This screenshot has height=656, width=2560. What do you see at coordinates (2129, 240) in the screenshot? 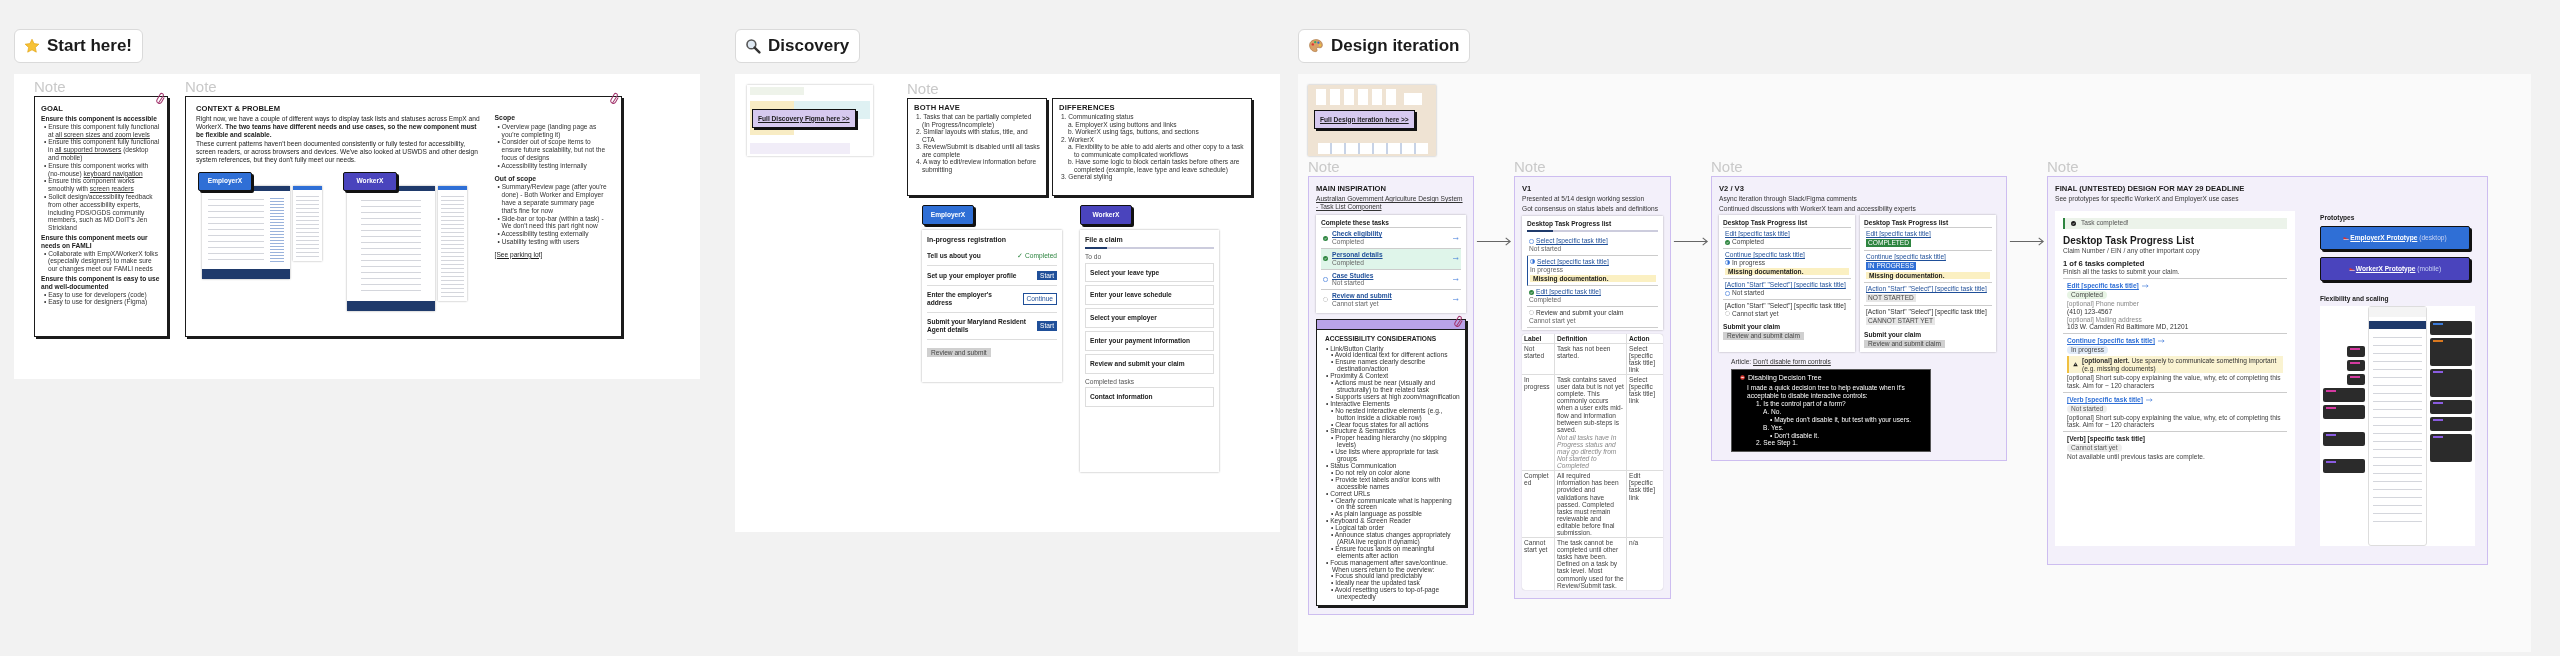
I see `mockup-title: Desktop Task Progress List` at bounding box center [2129, 240].